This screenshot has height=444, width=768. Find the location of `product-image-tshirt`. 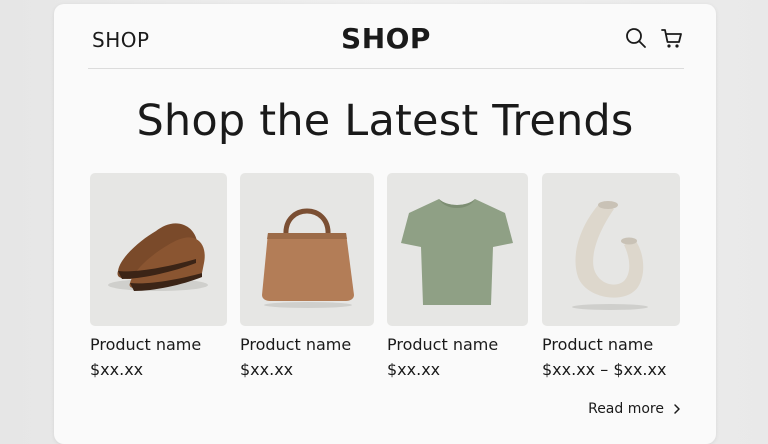

product-image-tshirt is located at coordinates (457, 249).